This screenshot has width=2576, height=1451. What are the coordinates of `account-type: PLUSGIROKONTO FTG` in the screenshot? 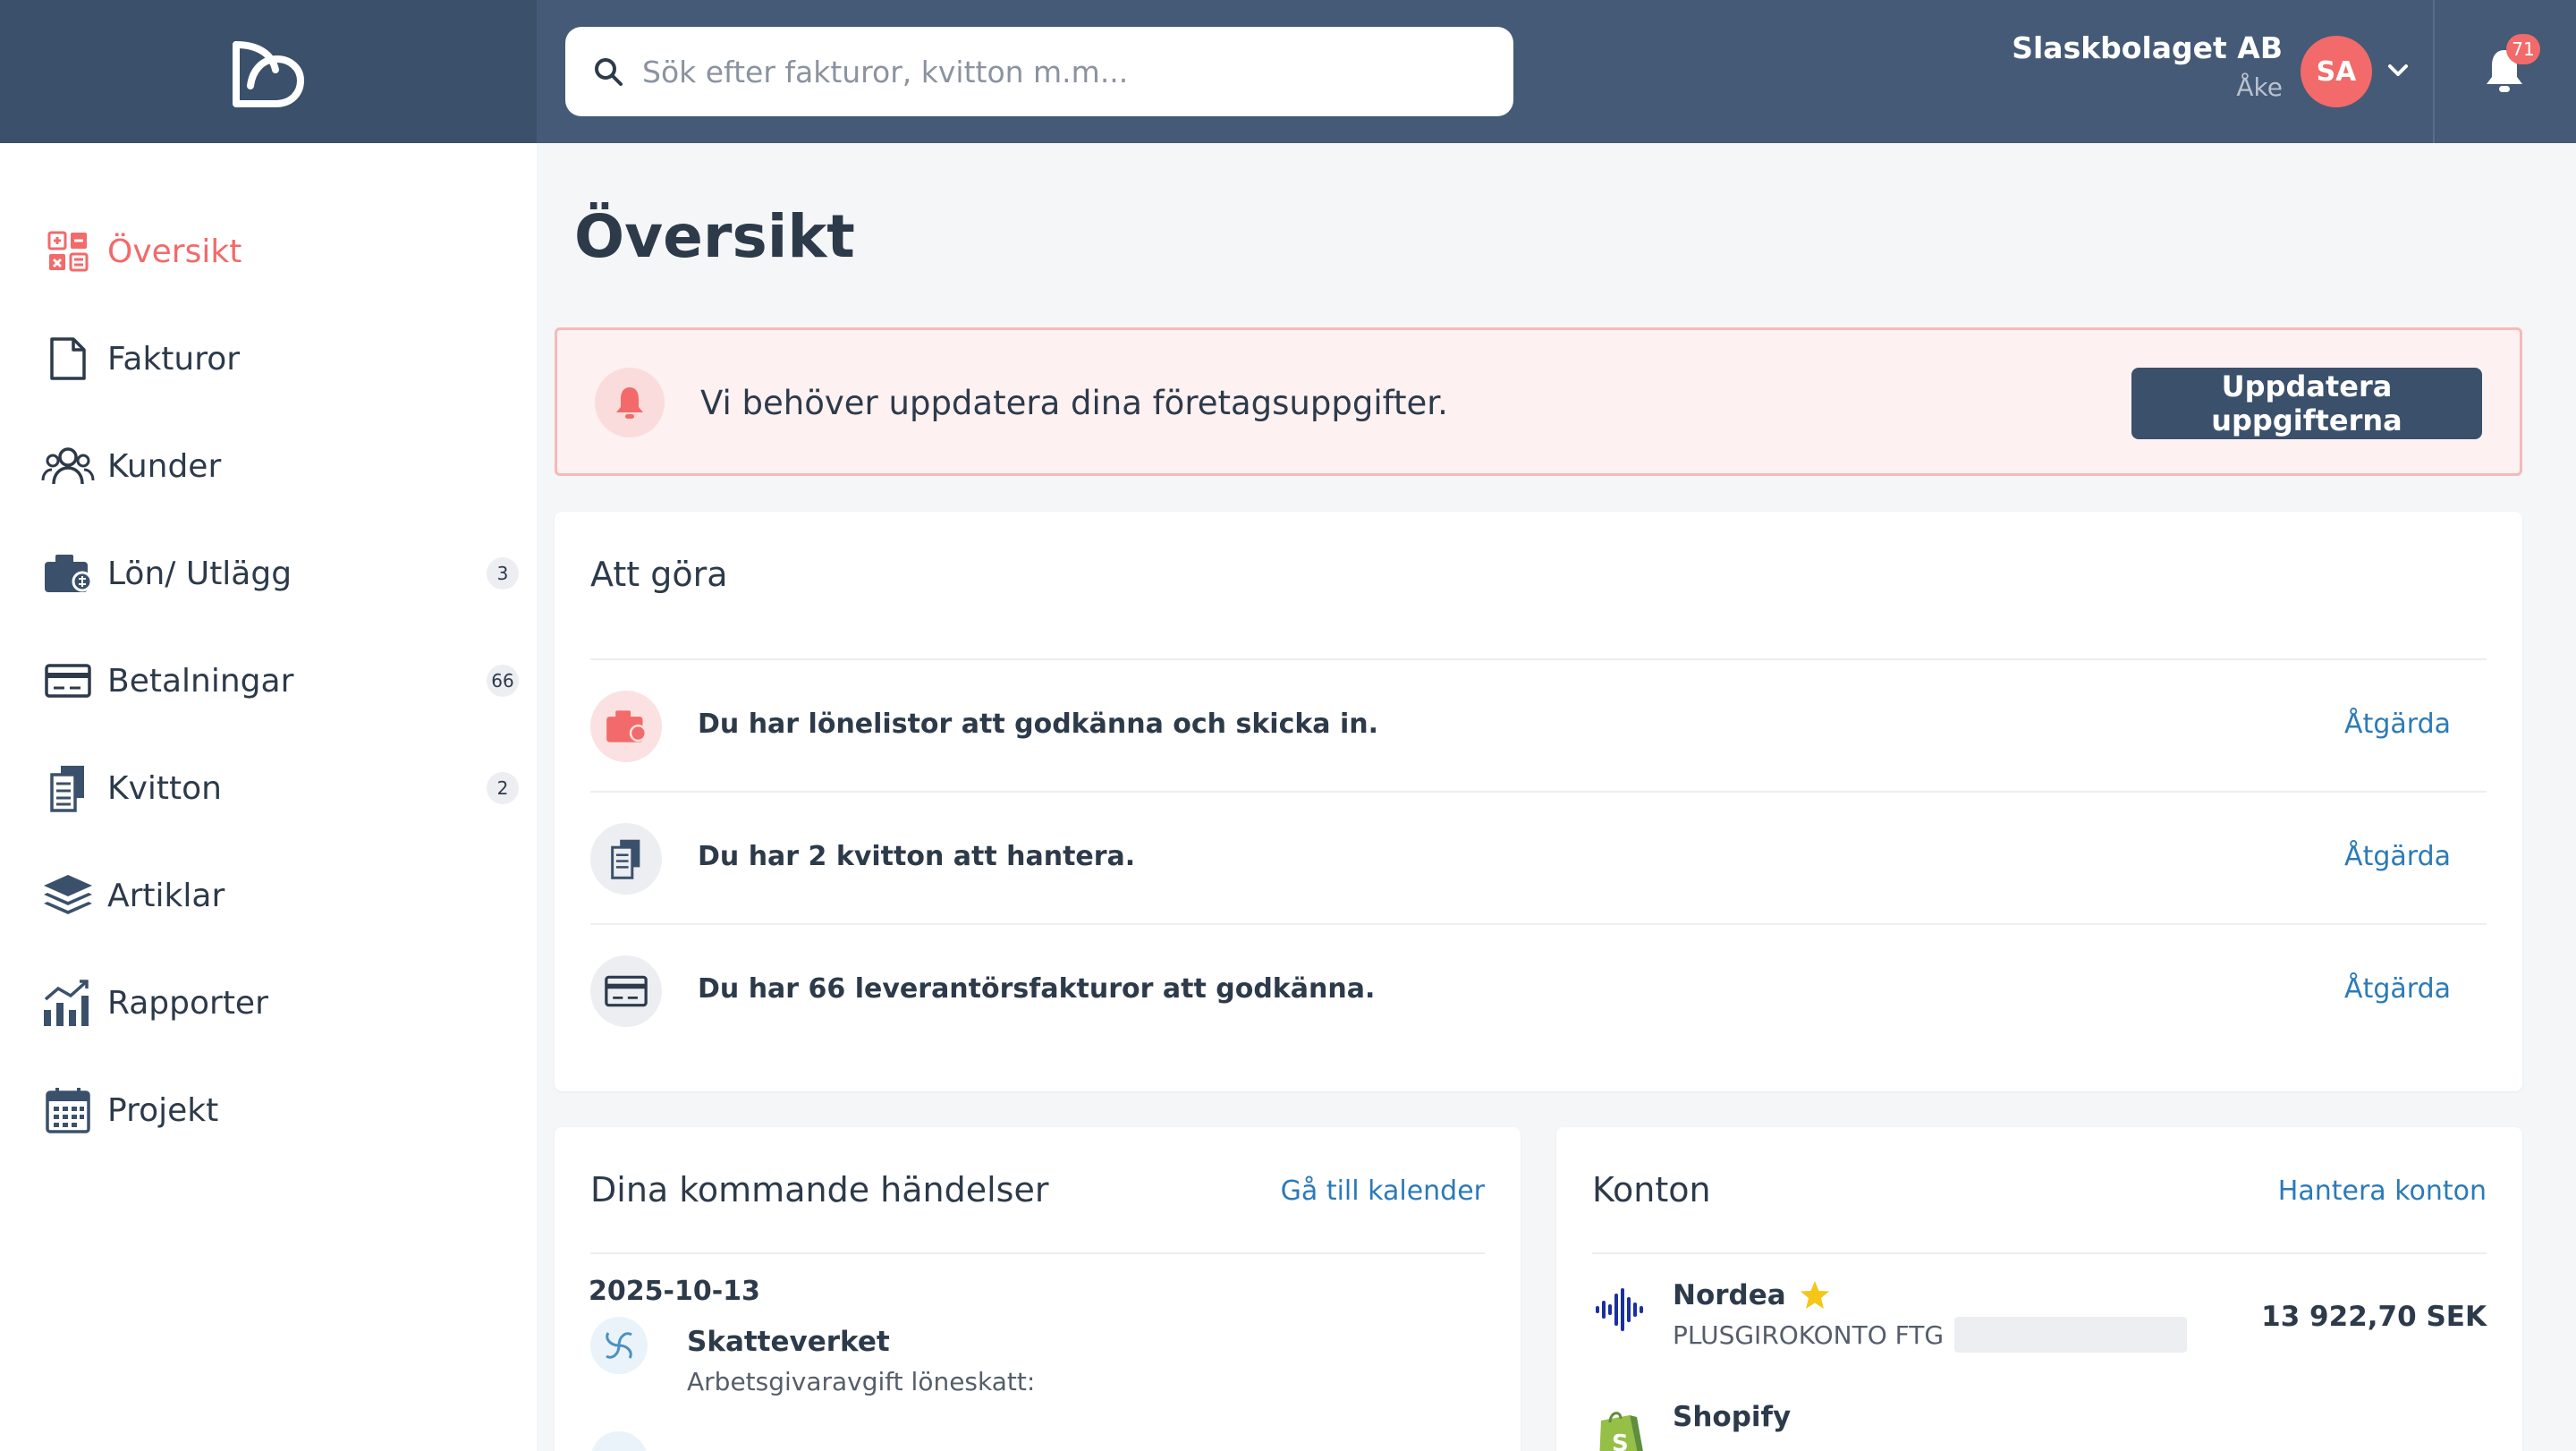 It's located at (1930, 1335).